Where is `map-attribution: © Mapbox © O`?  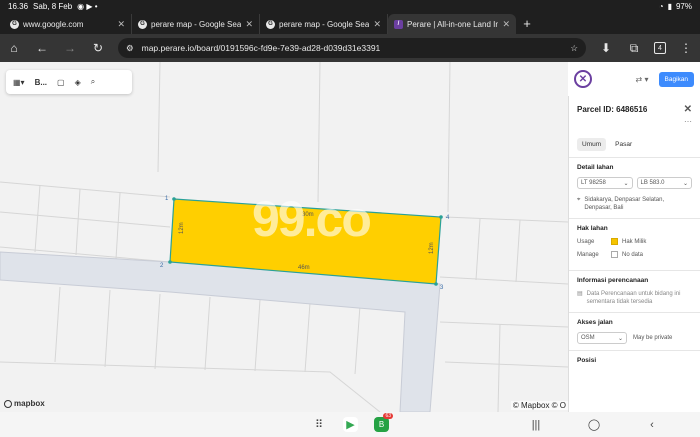 map-attribution: © Mapbox © O is located at coordinates (539, 405).